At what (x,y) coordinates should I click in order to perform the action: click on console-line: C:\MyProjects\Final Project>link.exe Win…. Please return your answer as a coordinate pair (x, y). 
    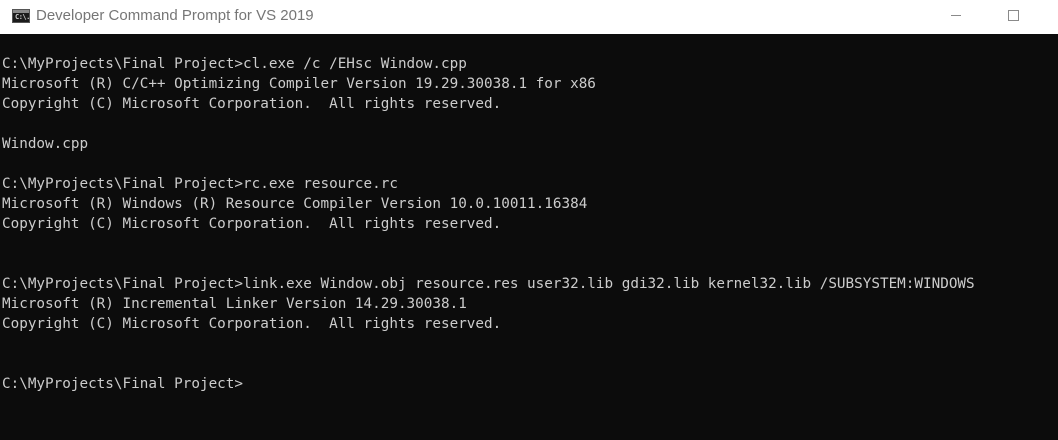
    Looking at the image, I should click on (488, 284).